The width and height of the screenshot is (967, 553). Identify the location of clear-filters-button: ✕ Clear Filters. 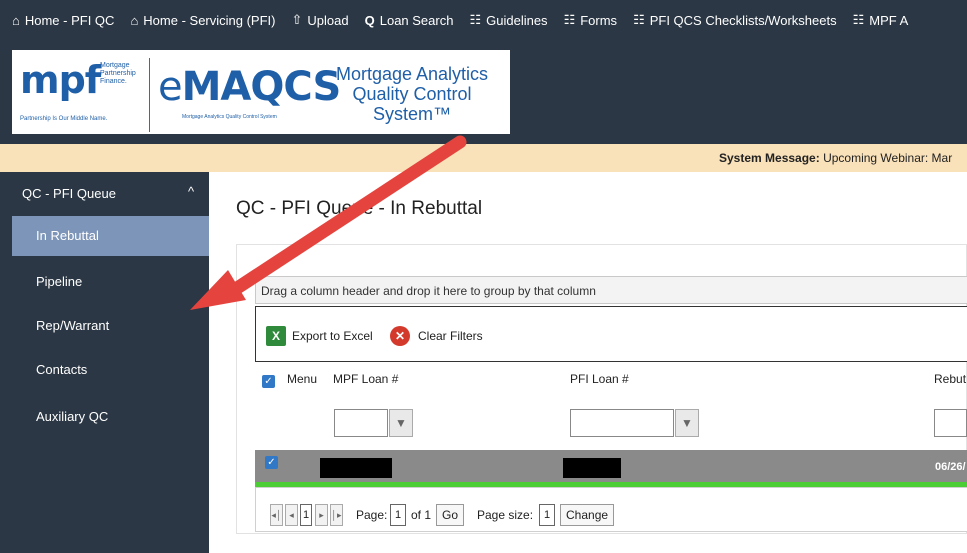
(436, 336).